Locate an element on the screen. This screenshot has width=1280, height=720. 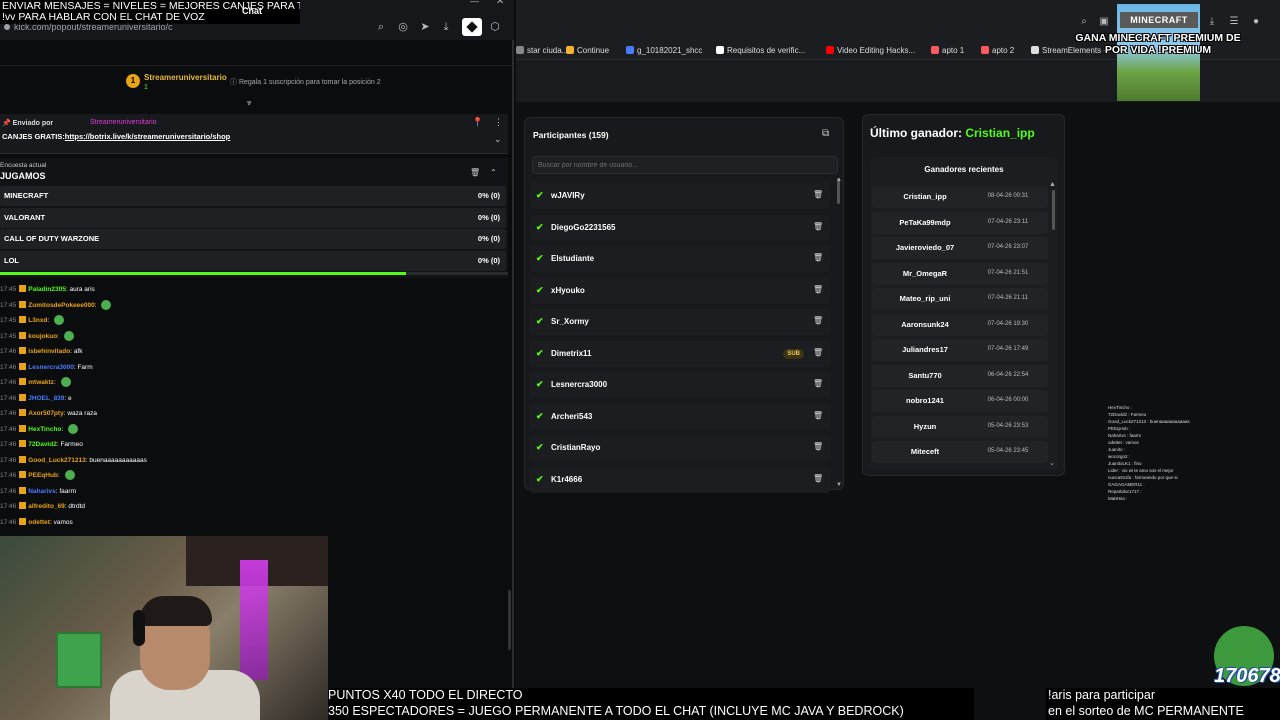
chat-username: ZumitosdePokeee000 is located at coordinates (61, 305).